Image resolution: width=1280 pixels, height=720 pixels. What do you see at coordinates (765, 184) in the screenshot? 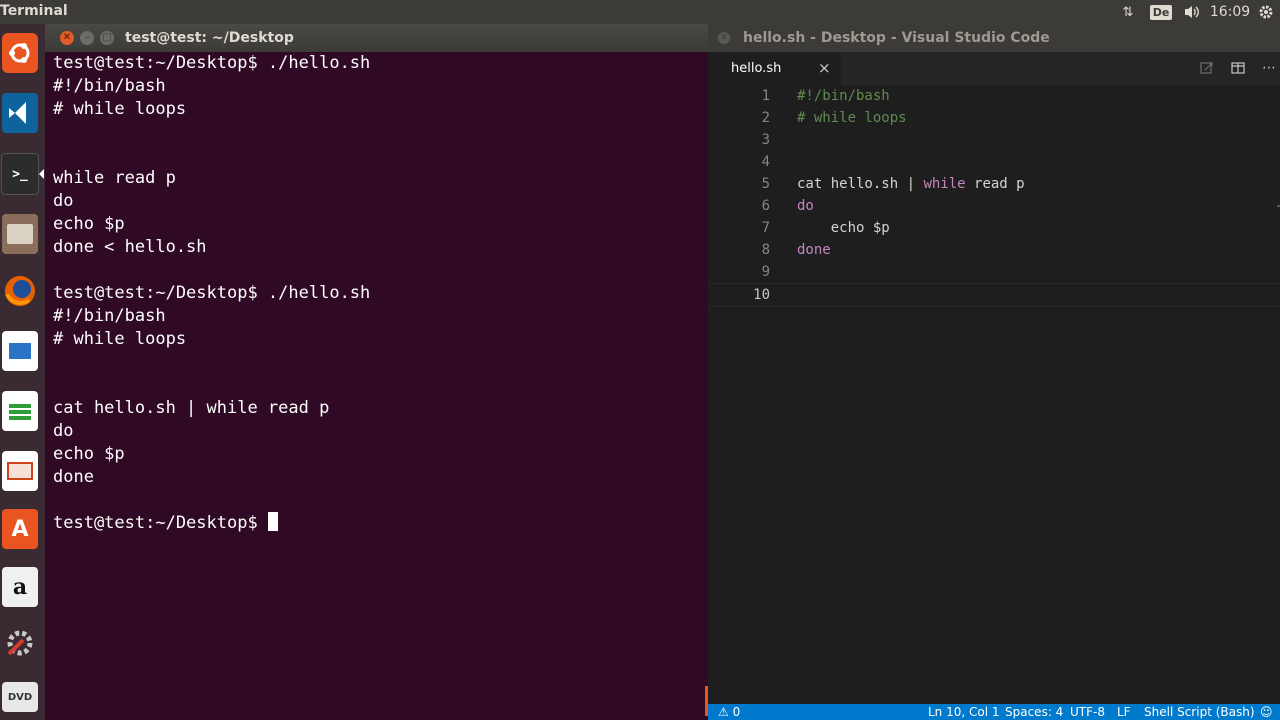
I see `line-number: 5` at bounding box center [765, 184].